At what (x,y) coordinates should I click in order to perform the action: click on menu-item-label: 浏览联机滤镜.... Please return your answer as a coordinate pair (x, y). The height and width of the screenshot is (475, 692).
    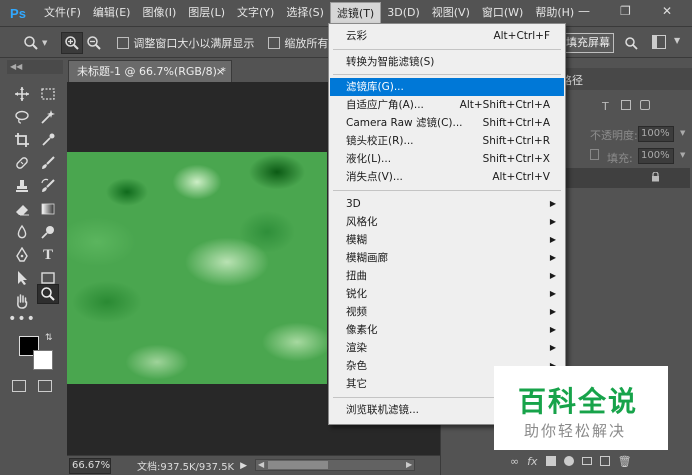
    Looking at the image, I should click on (383, 410).